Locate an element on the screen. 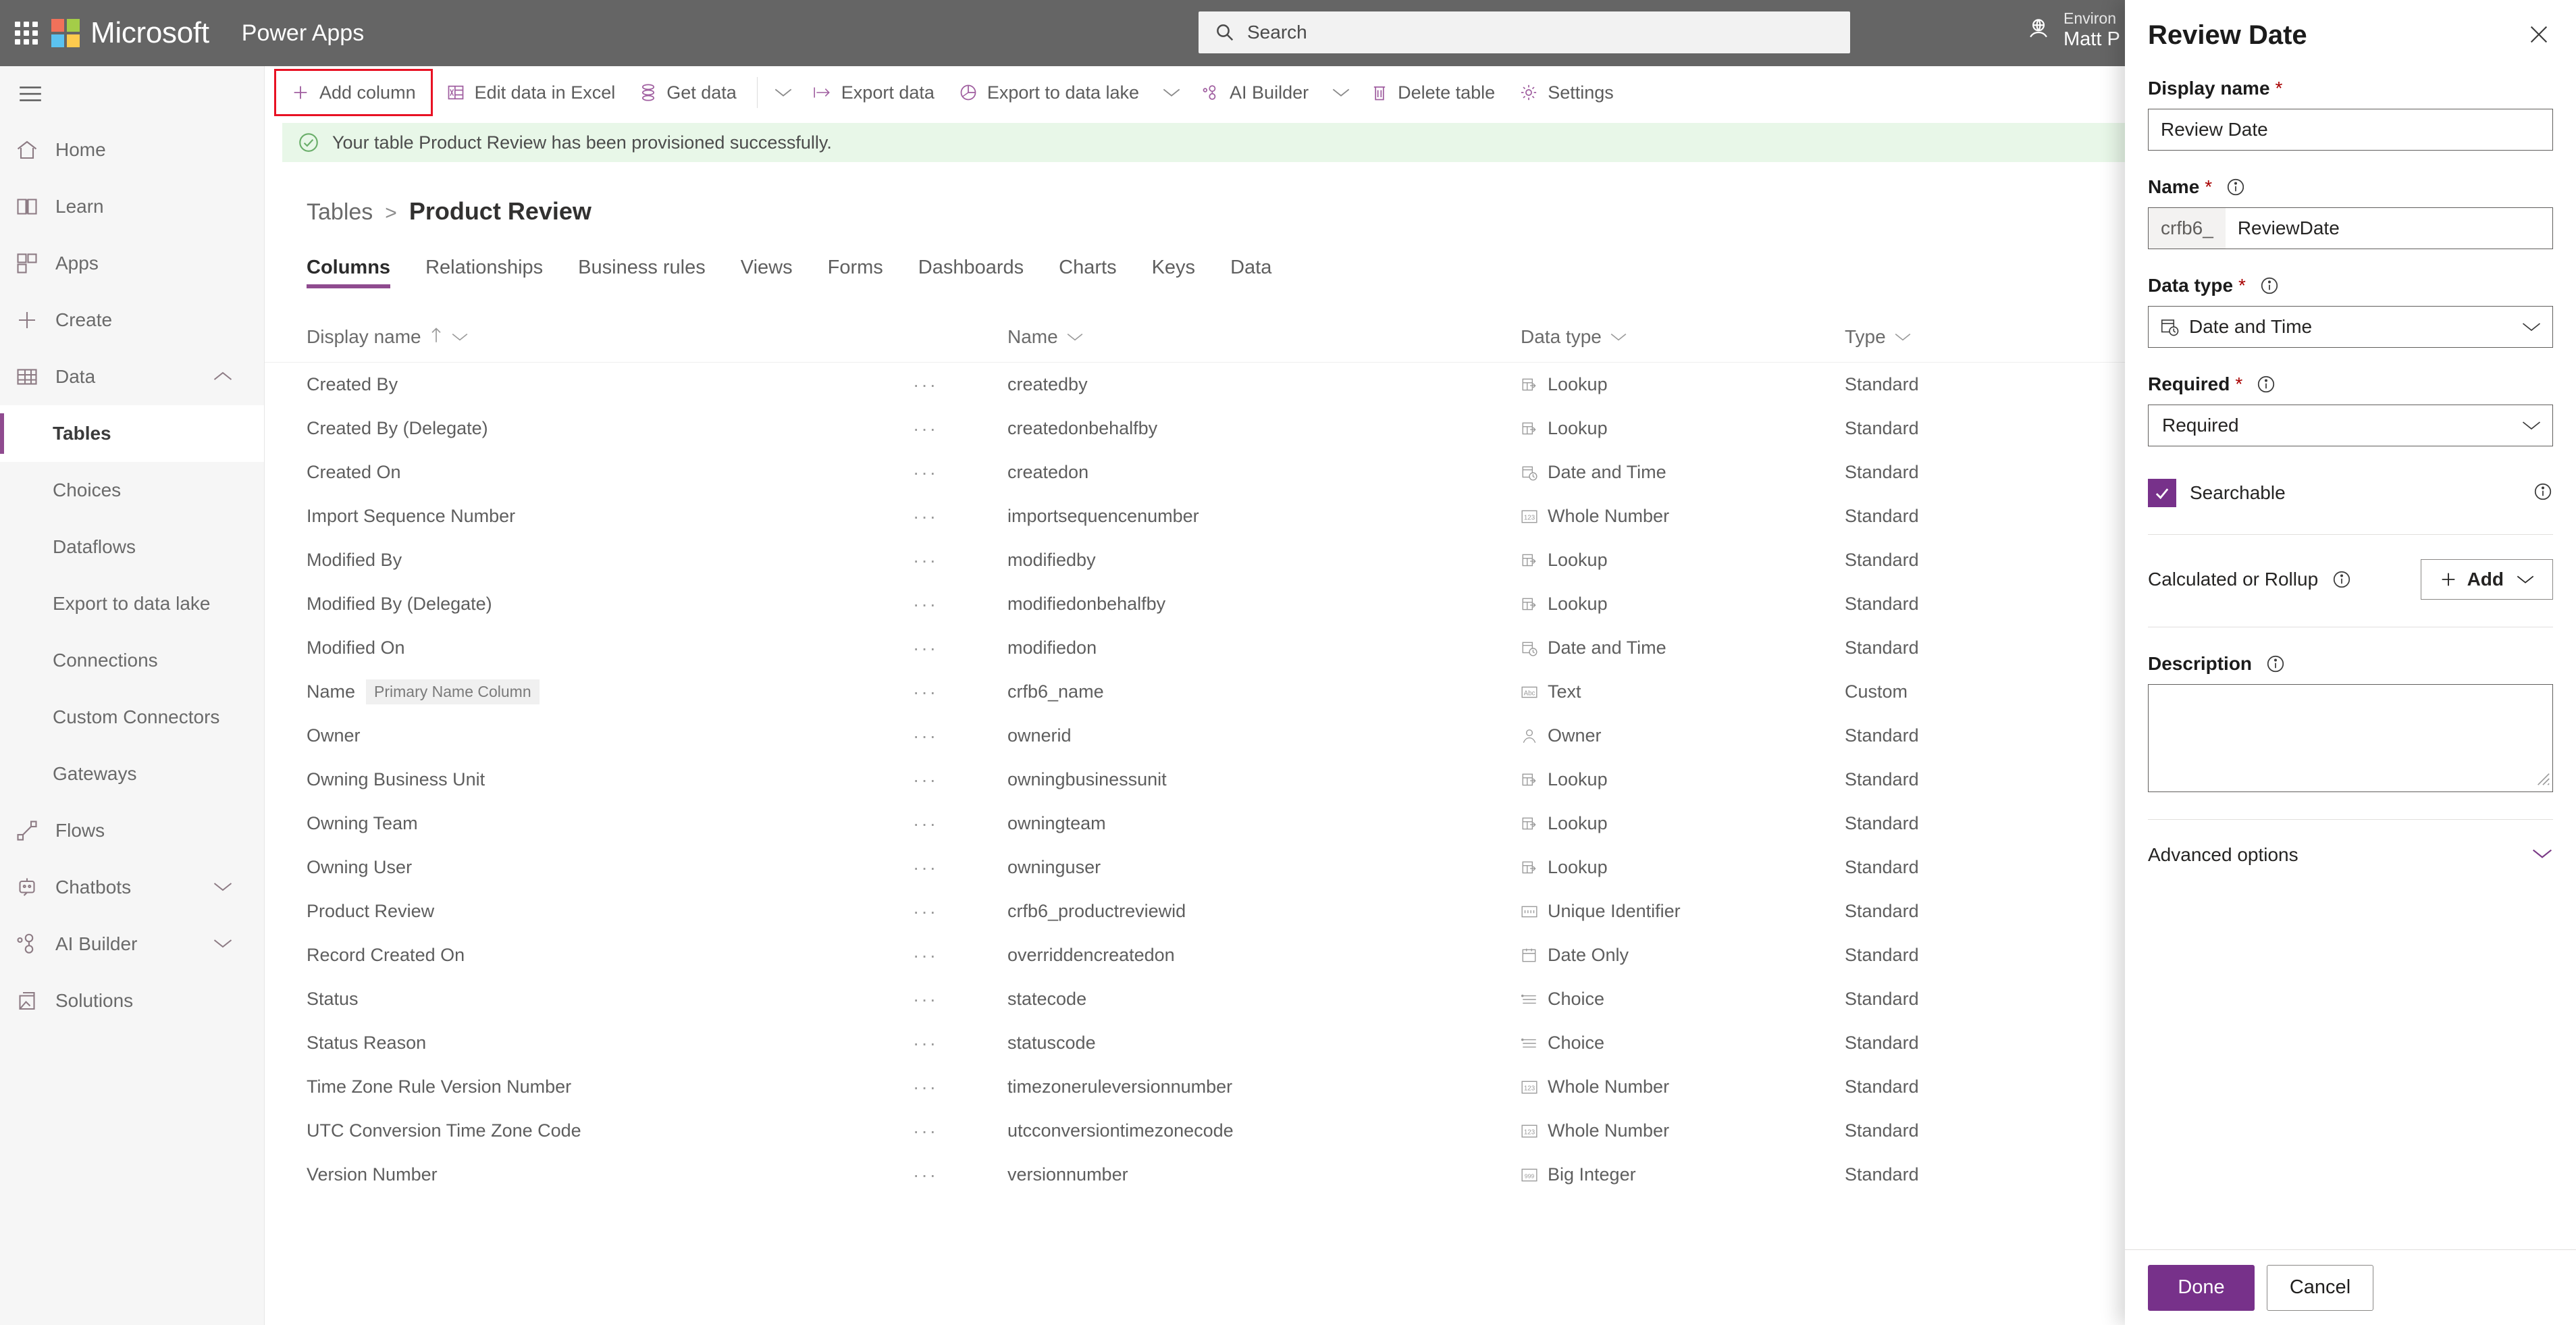 This screenshot has width=2576, height=1325. plus-icon is located at coordinates (300, 93).